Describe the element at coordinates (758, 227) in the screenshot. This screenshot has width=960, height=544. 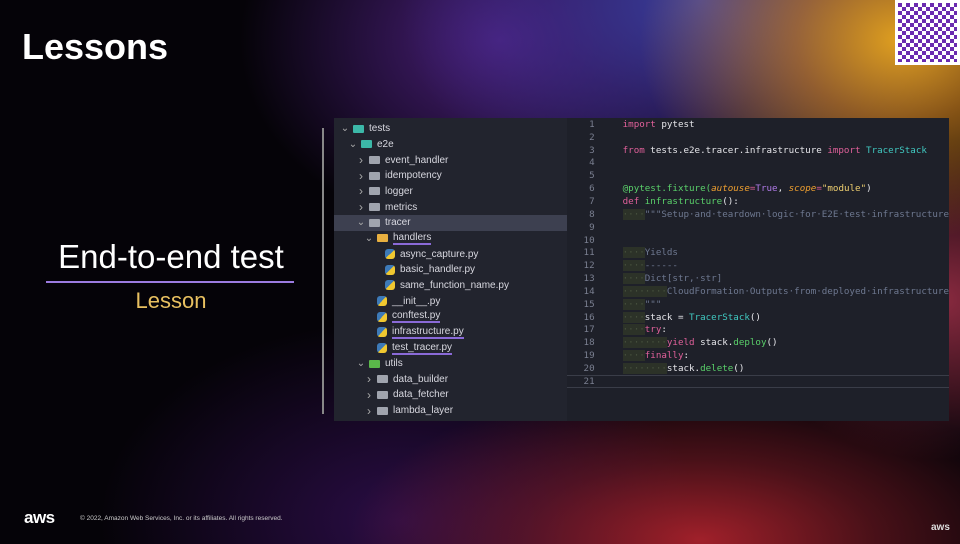
I see `code-line: 9` at that location.